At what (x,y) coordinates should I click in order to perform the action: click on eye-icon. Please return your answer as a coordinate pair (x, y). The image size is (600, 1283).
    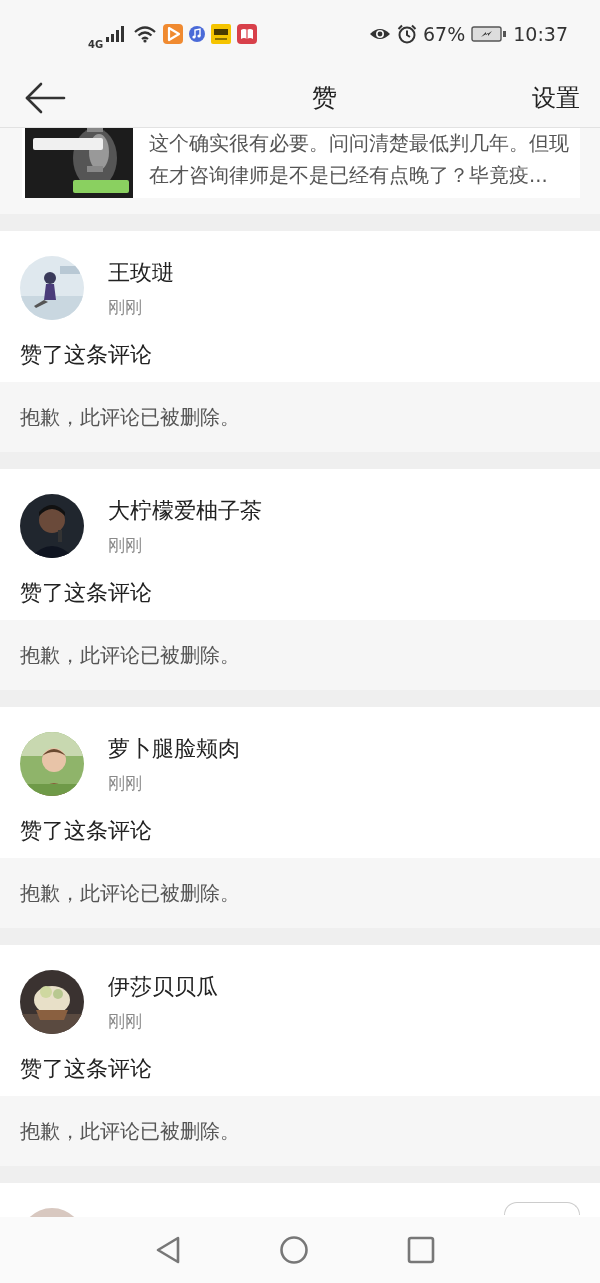
    Looking at the image, I should click on (380, 34).